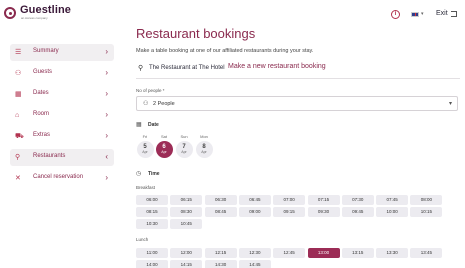  What do you see at coordinates (58, 177) in the screenshot?
I see `sidebar-item-label: Cancel reservation` at bounding box center [58, 177].